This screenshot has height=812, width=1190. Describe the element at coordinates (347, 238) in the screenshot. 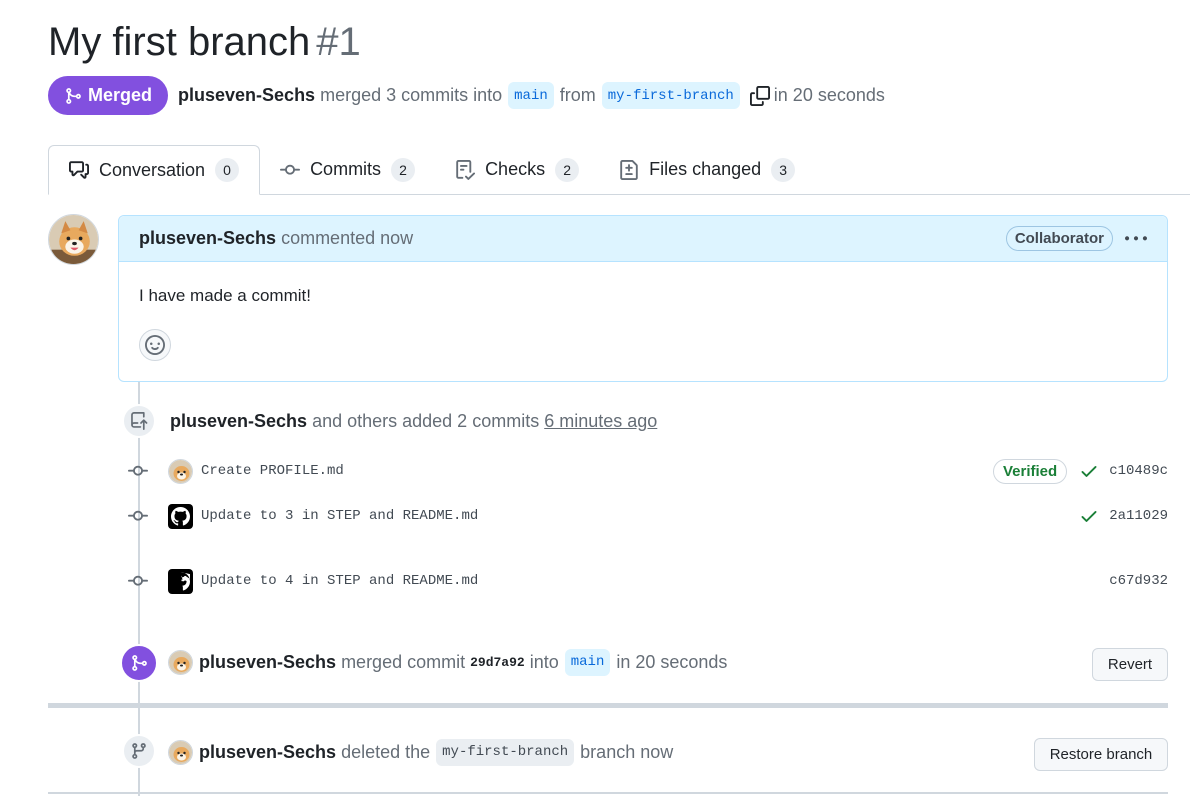

I see `comment-action: commented now` at that location.